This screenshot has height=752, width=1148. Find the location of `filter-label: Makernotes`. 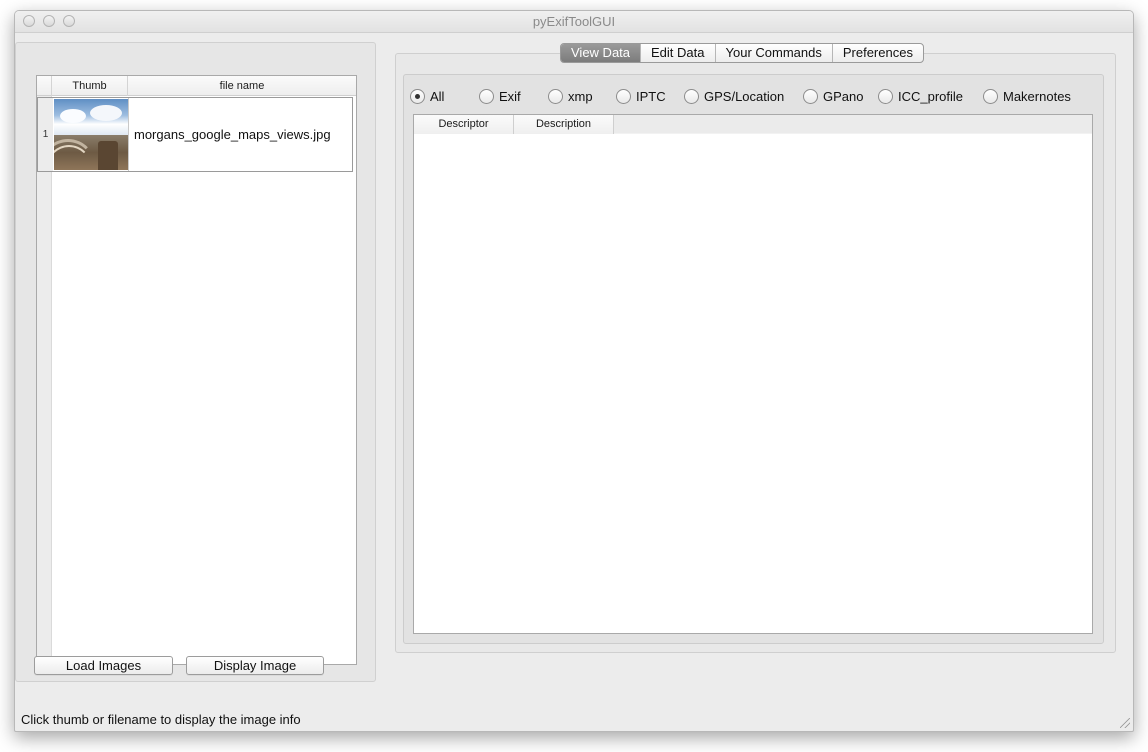

filter-label: Makernotes is located at coordinates (1037, 96).